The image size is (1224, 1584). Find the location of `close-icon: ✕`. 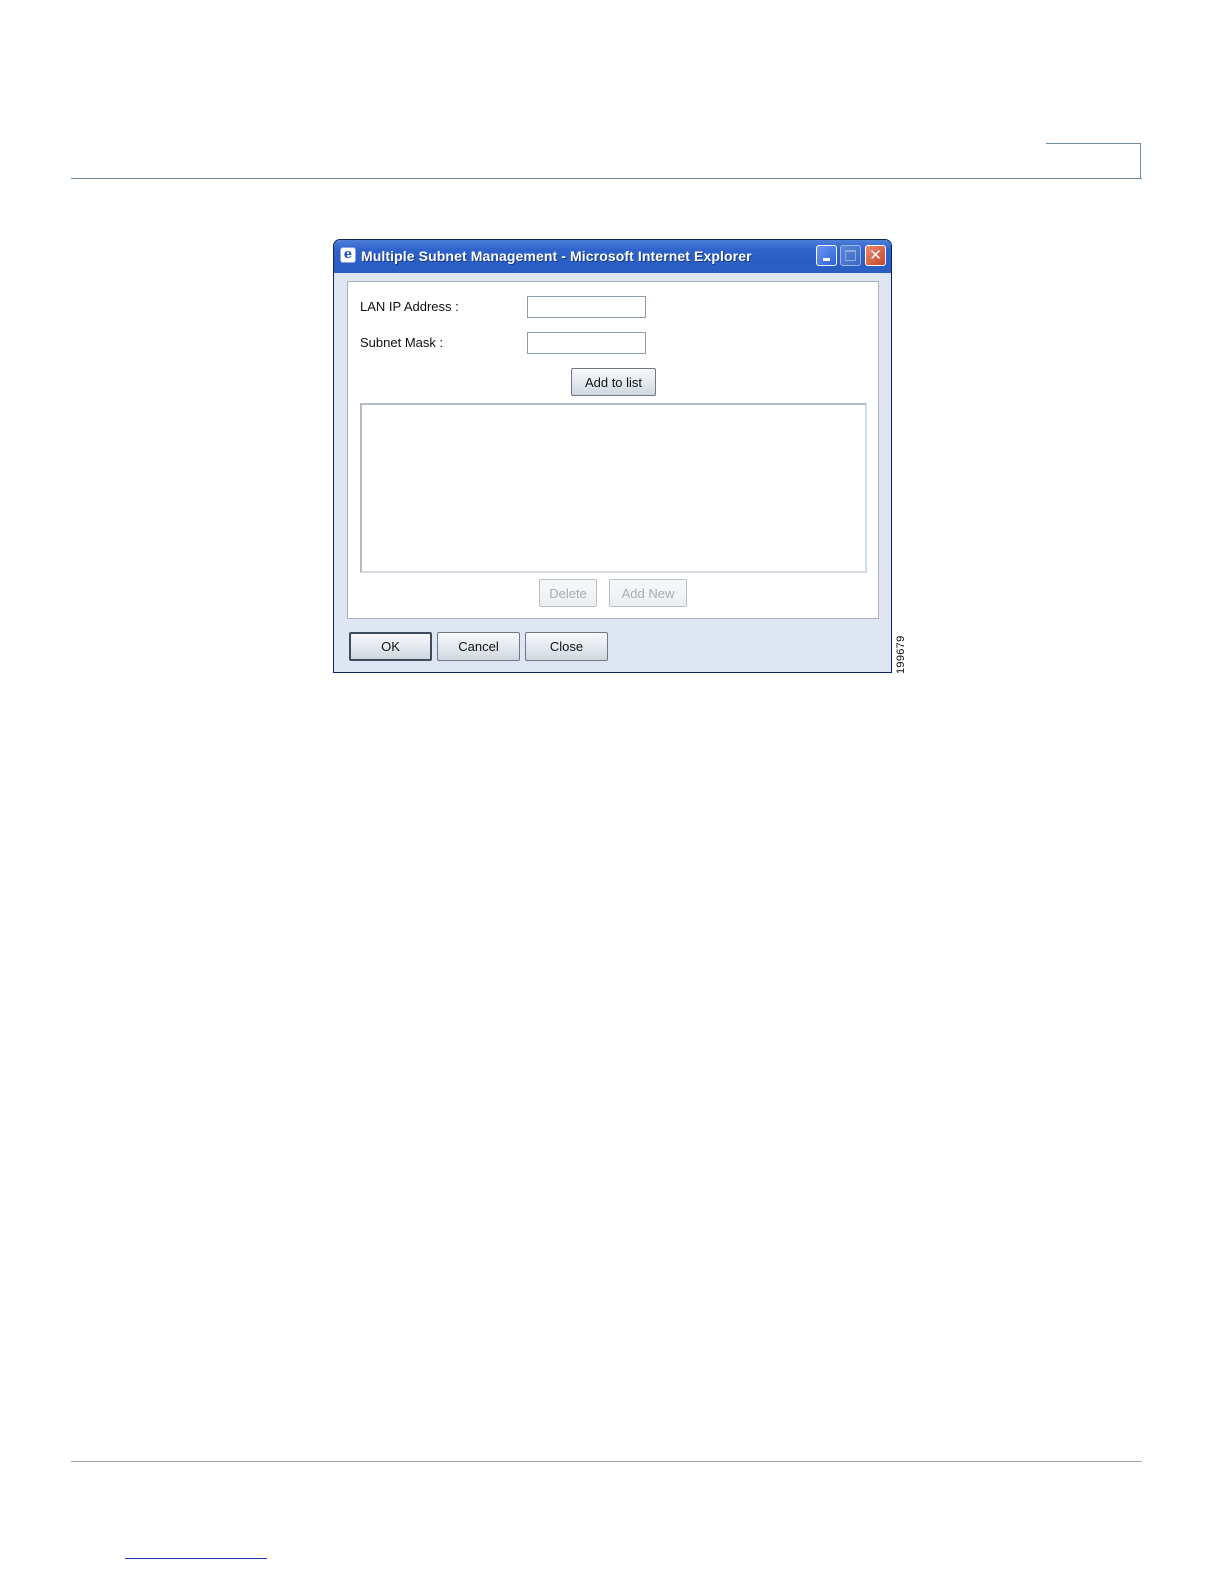

close-icon: ✕ is located at coordinates (875, 255).